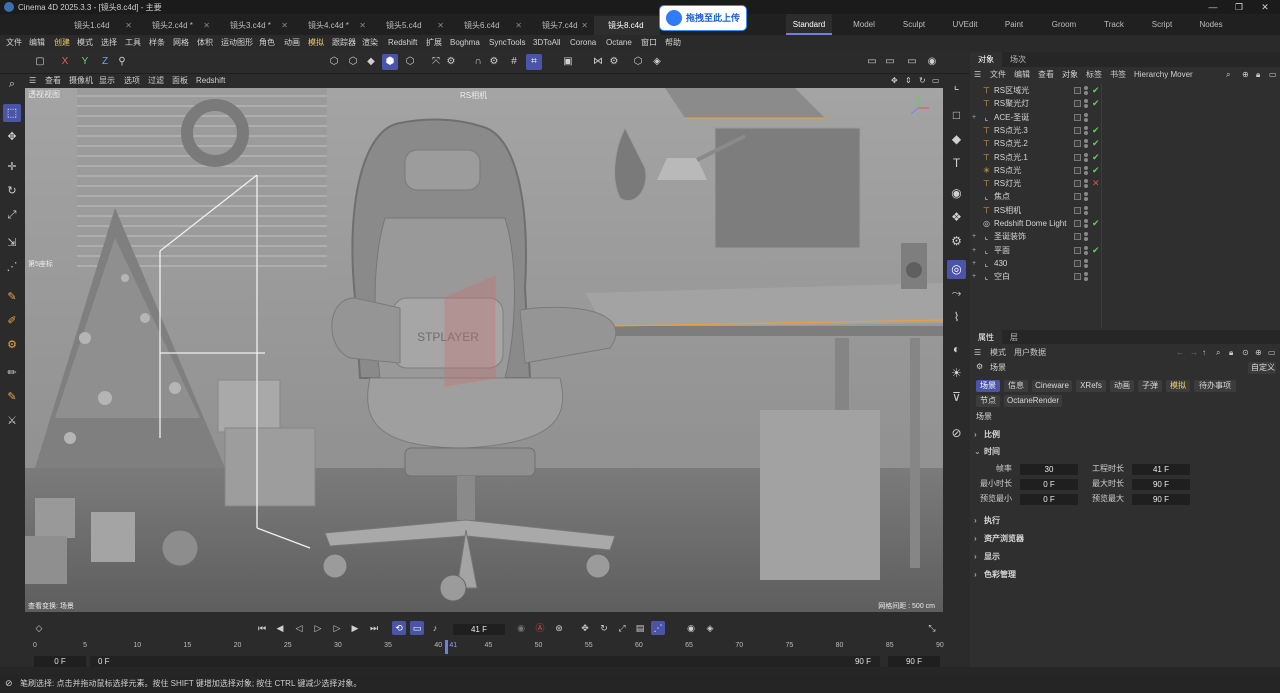 Image resolution: width=1280 pixels, height=693 pixels. Describe the element at coordinates (371, 62) in the screenshot. I see `polygons-mode-icon: ◆` at that location.